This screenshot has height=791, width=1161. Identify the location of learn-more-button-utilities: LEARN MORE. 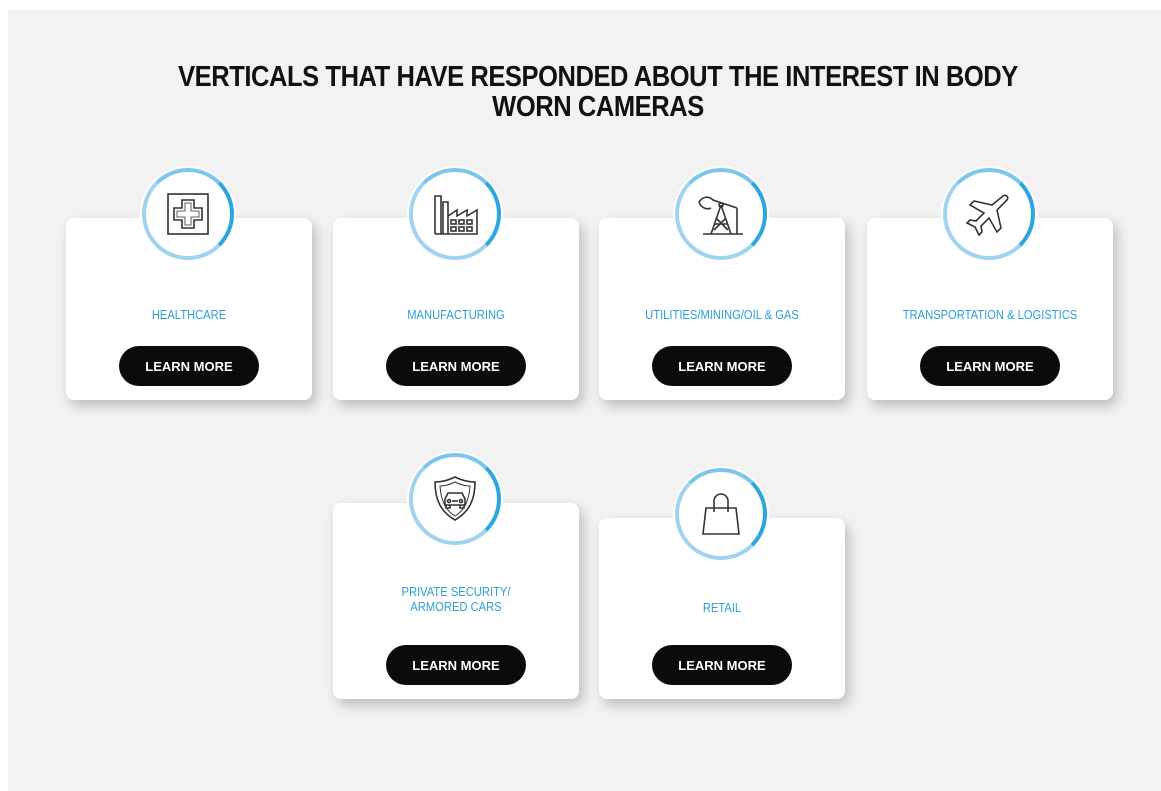
(722, 366).